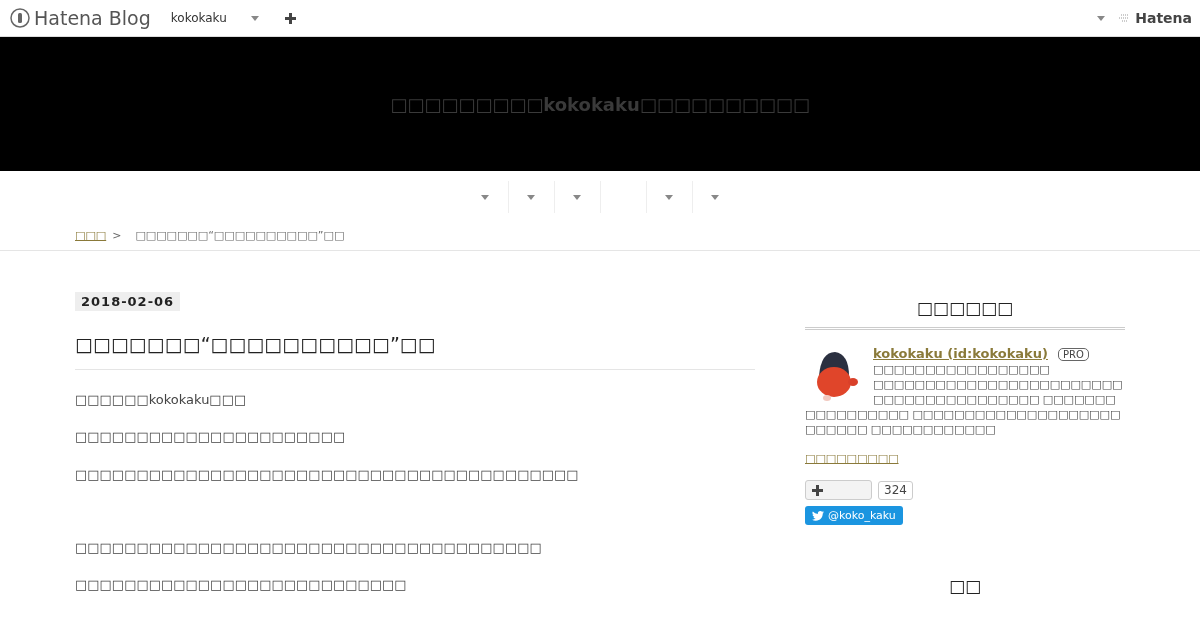 The image size is (1200, 630). What do you see at coordinates (964, 407) in the screenshot?
I see `profile-description: □□□□□□□□□□□□□□□□□□□□□□□□□□□□□□□□□□□□□□□□ □□□□□□□□□□□□□□□□□ □□□□□□□□□□□□□□□□□□□□□□□□□□ □□□□□□□□□□□□` at bounding box center [964, 407].